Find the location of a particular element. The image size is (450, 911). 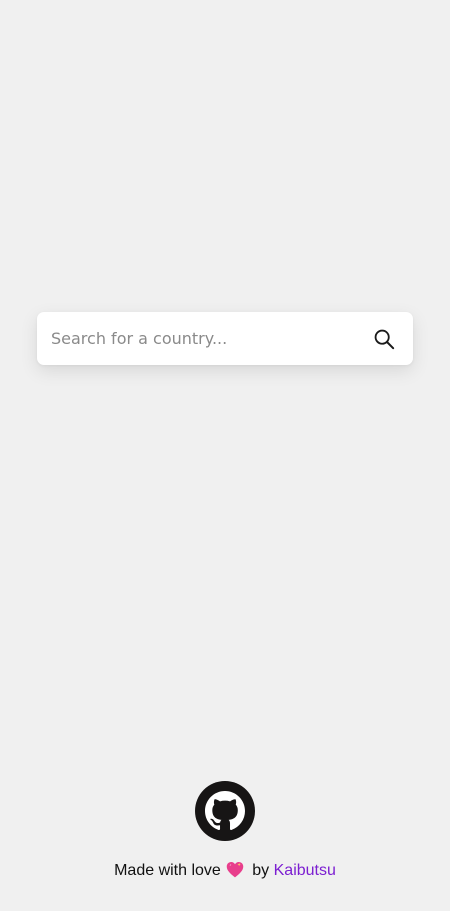

github-link is located at coordinates (225, 811).